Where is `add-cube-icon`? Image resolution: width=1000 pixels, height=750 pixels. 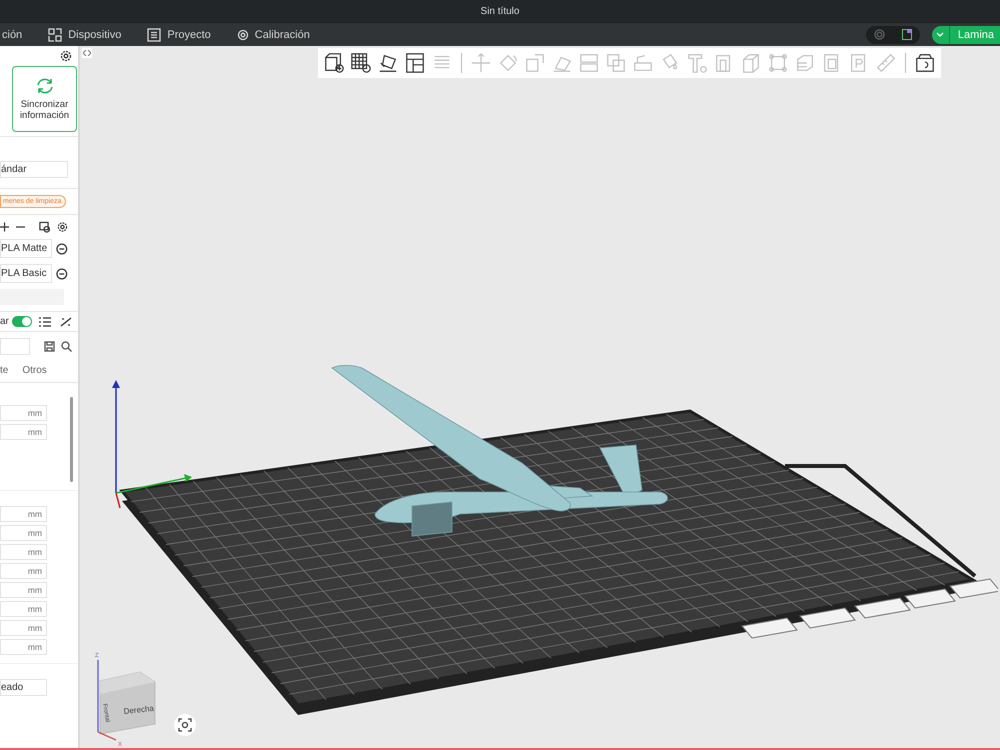 add-cube-icon is located at coordinates (334, 63).